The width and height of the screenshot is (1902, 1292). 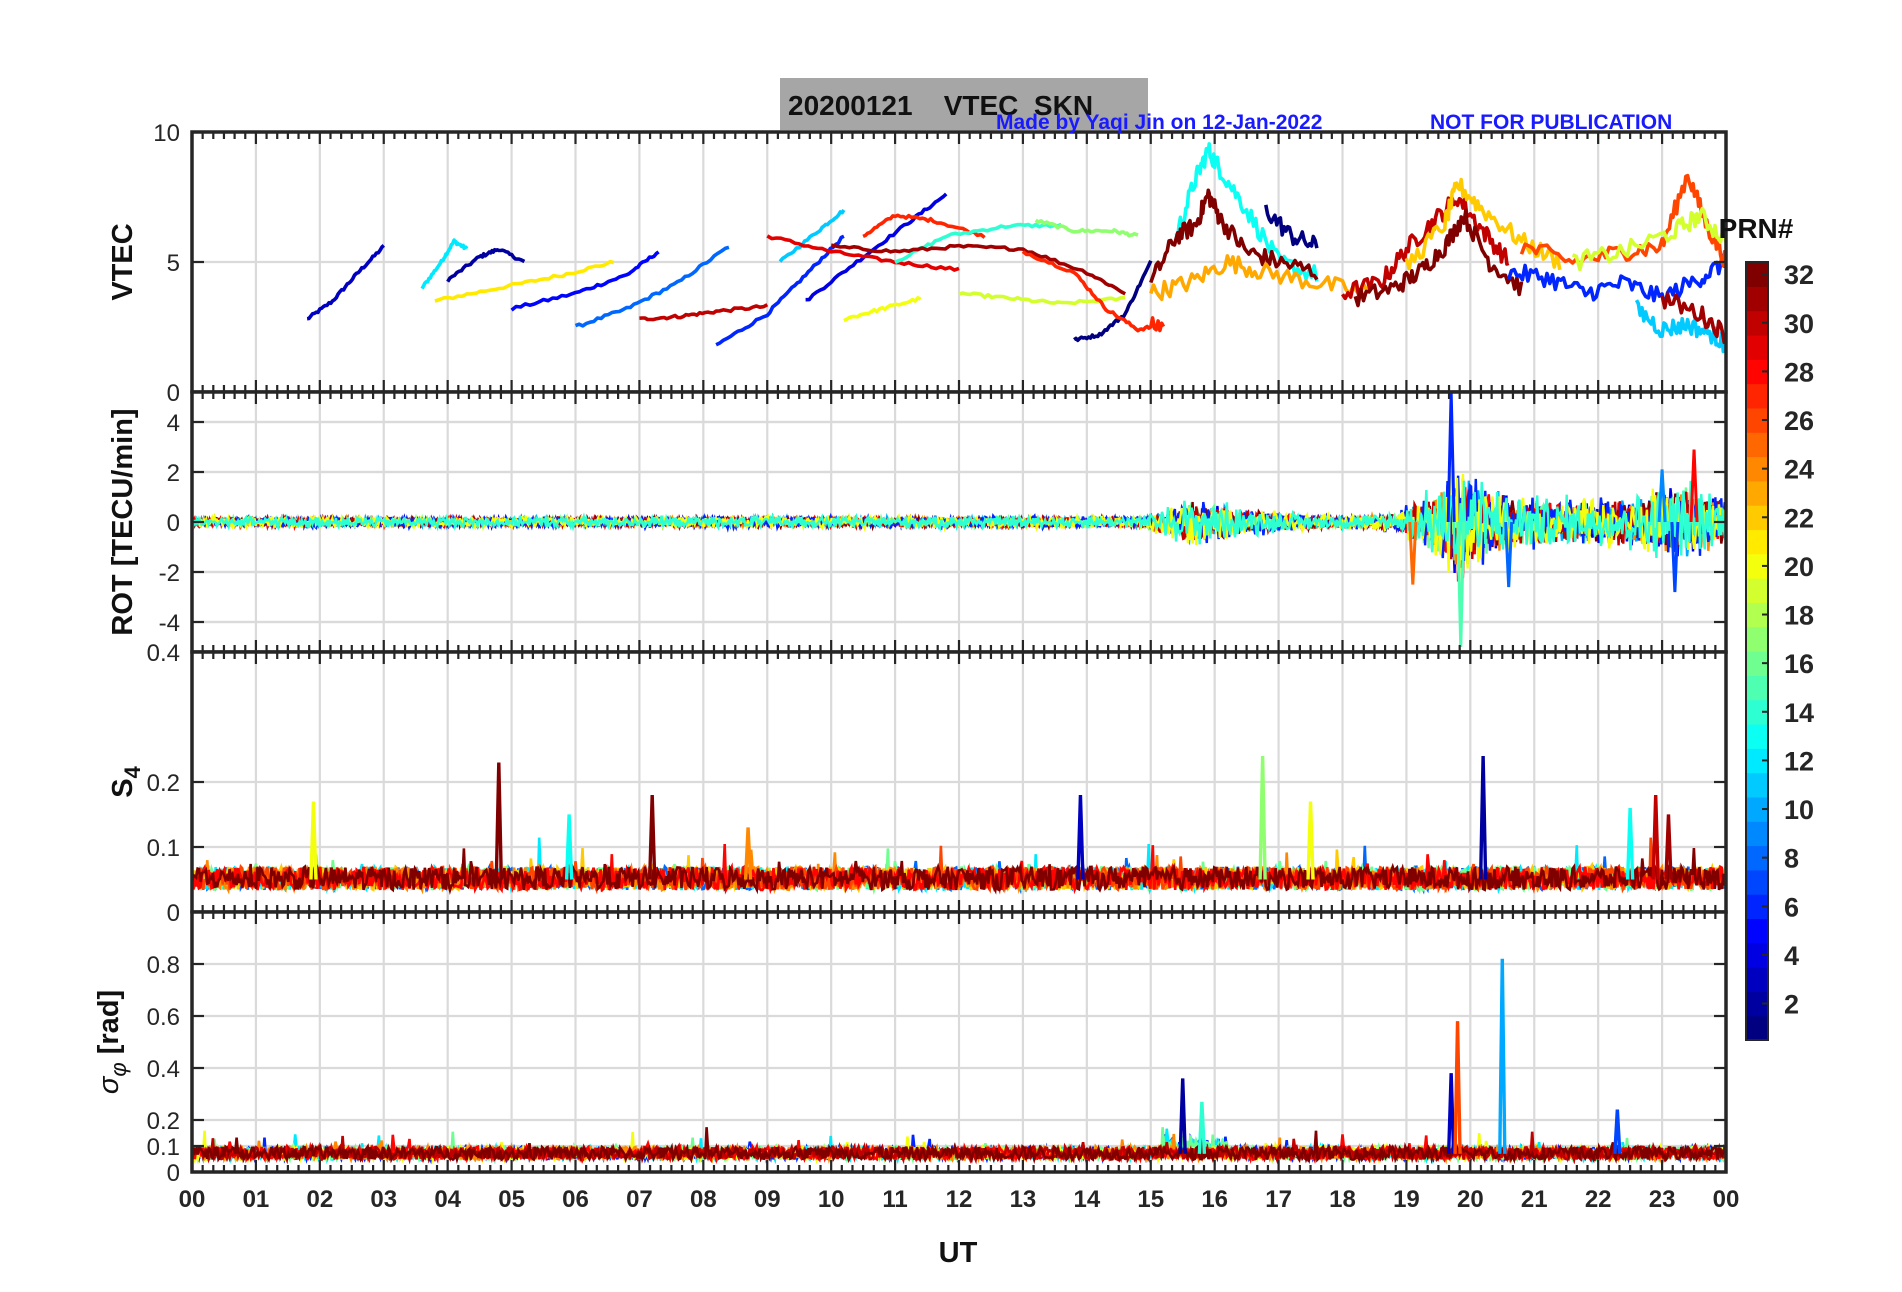 I want to click on y-axis-label-vtec: VTEC, so click(x=123, y=261).